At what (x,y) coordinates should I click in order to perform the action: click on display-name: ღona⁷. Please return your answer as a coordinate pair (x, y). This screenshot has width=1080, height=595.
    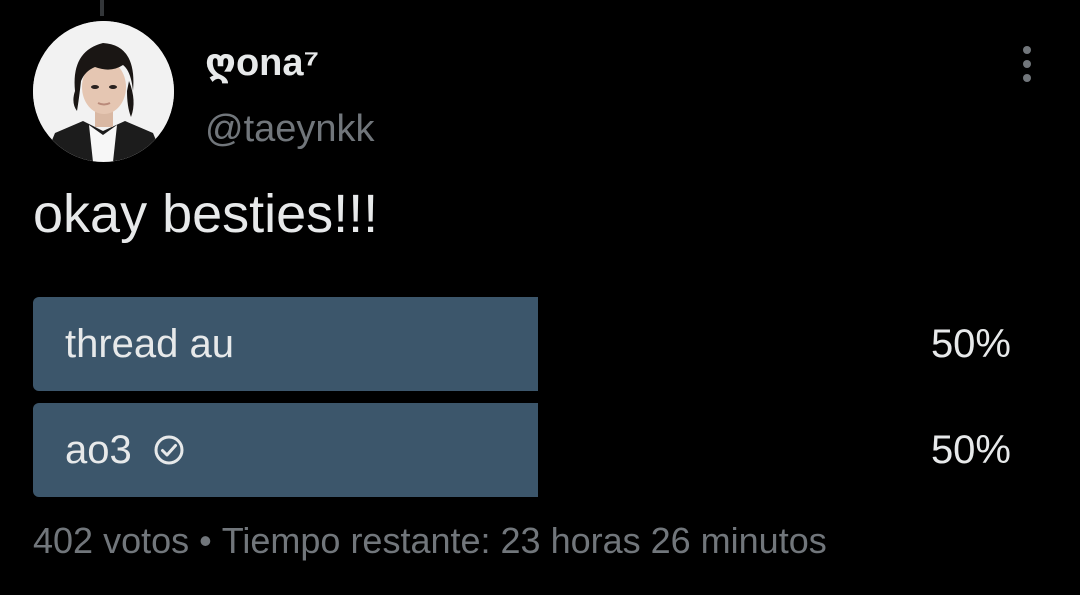
    Looking at the image, I should click on (262, 63).